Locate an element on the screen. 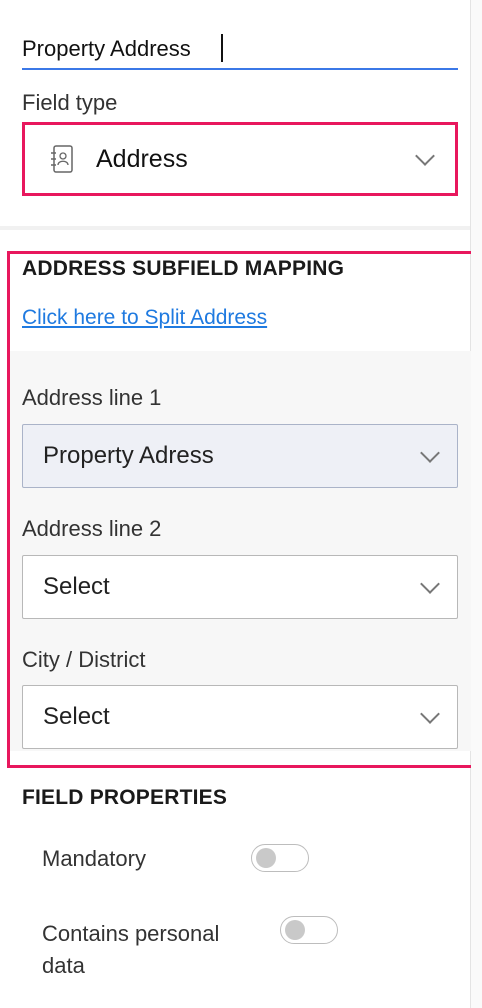 Image resolution: width=482 pixels, height=1008 pixels. personal-data-label-line2: data is located at coordinates (63, 965).